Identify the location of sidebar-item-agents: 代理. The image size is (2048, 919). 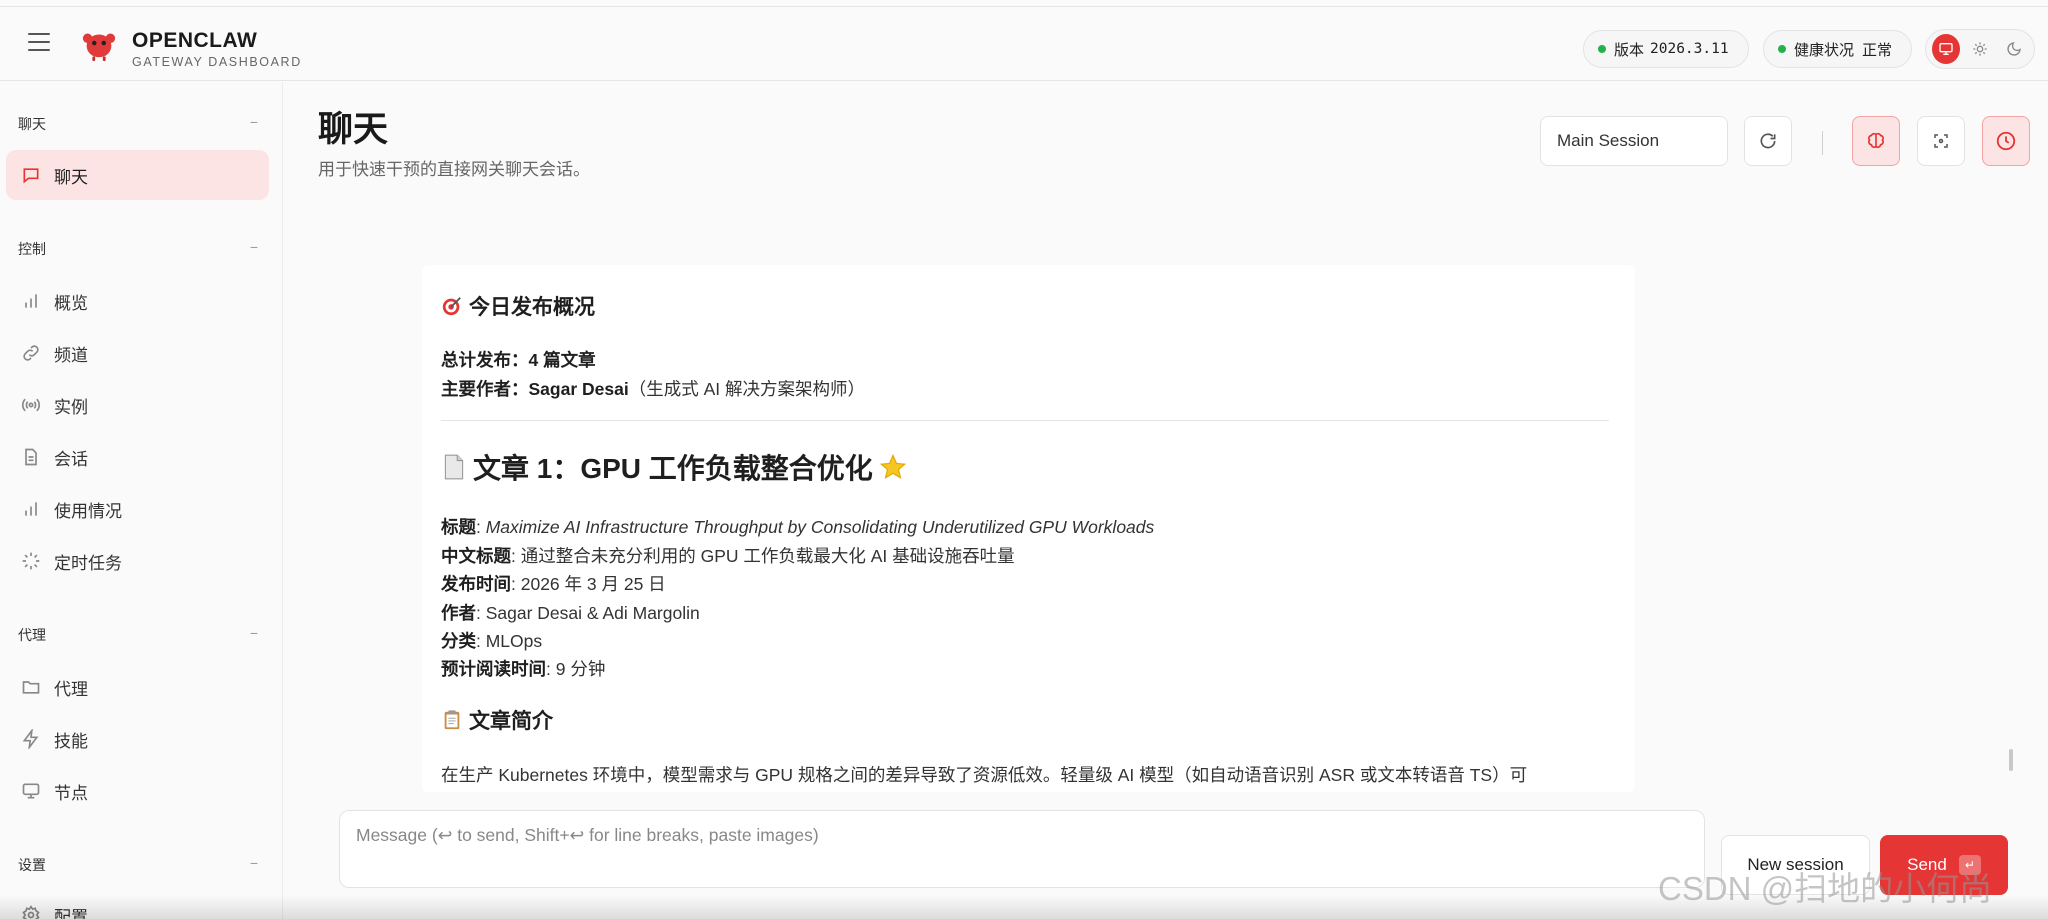
(137, 687).